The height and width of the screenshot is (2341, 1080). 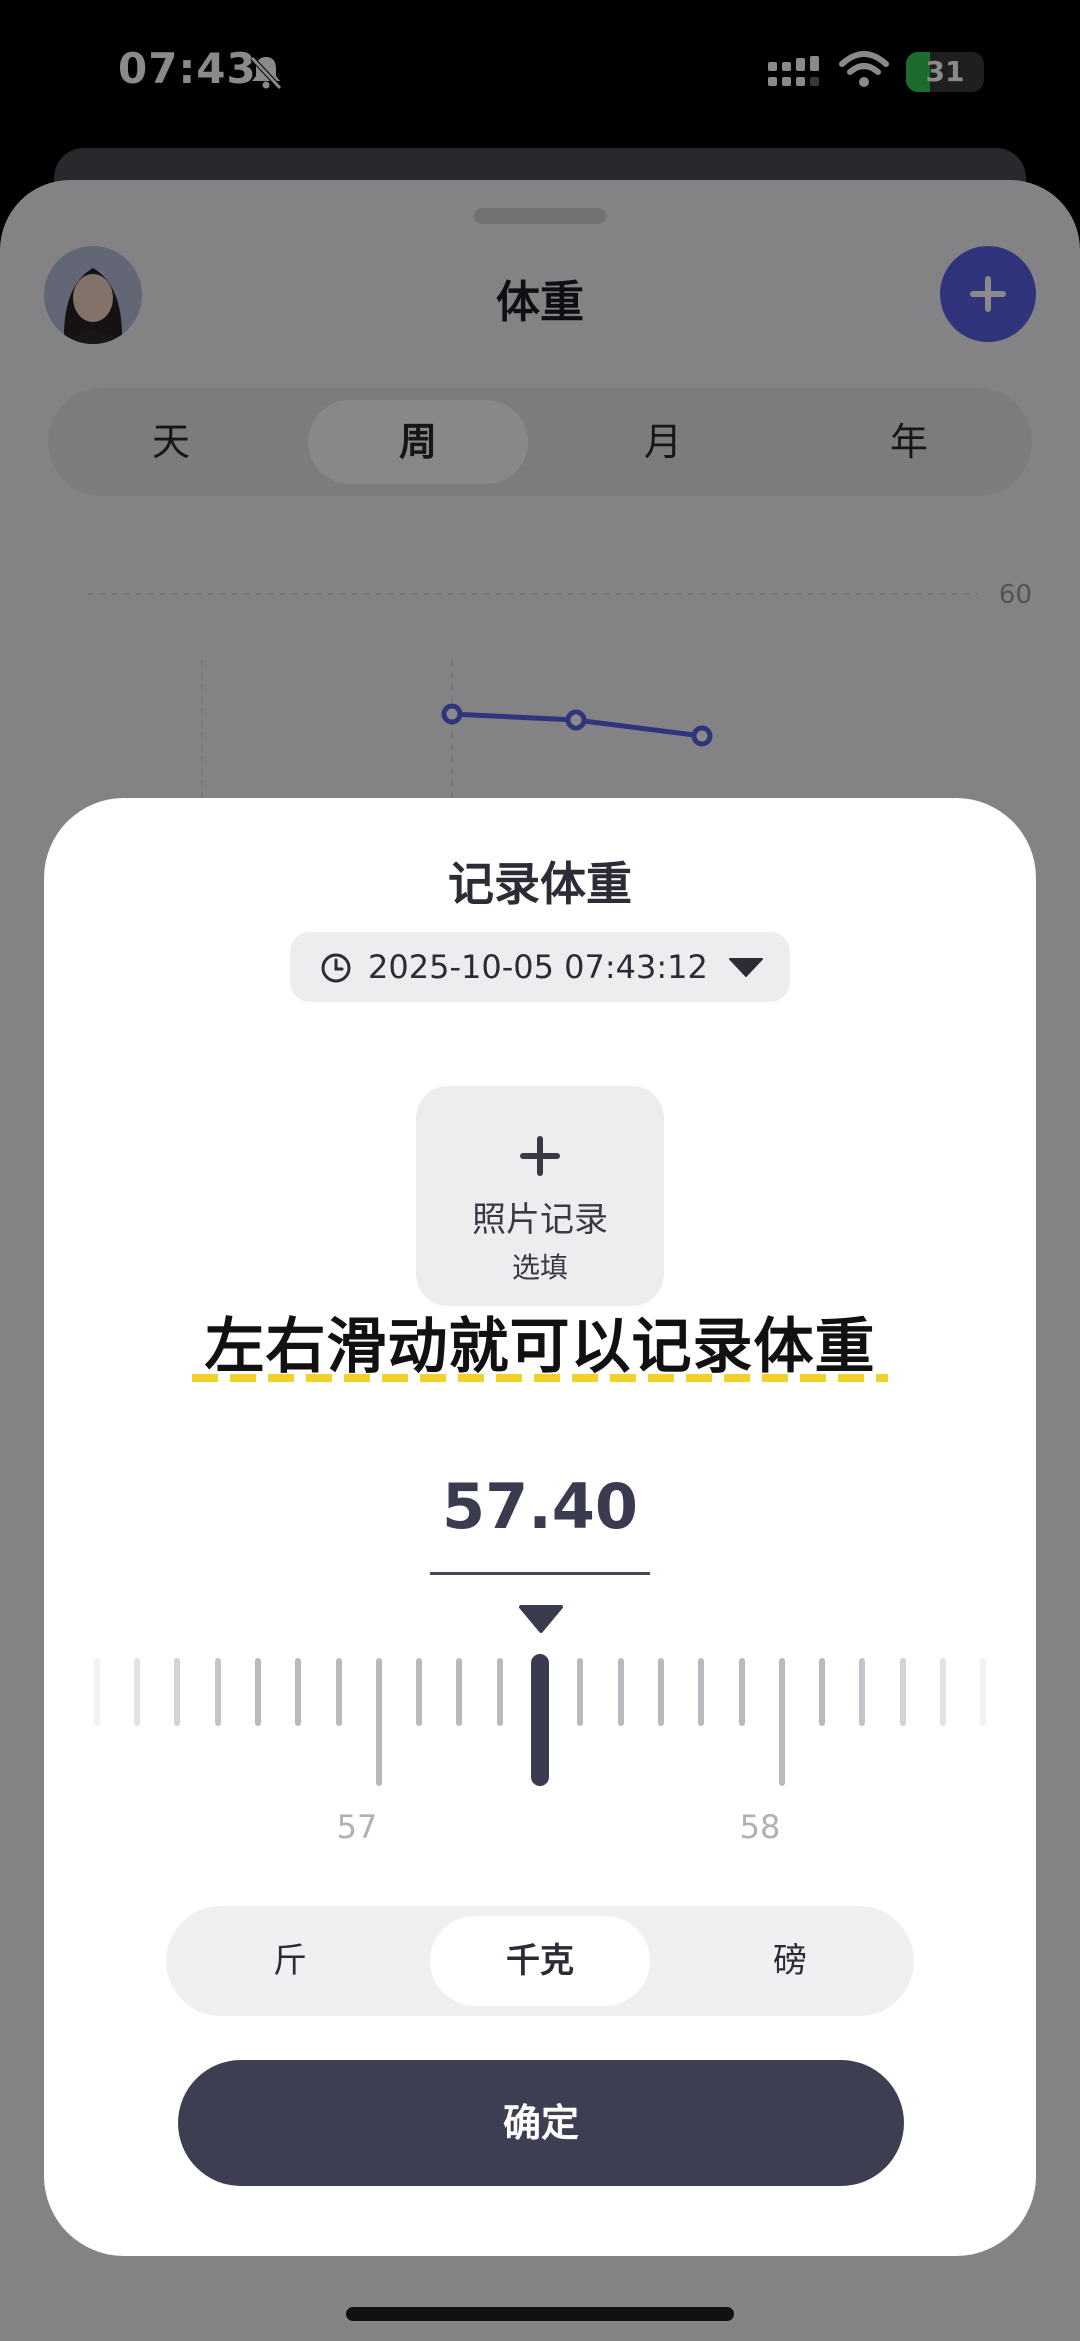 I want to click on unit-kg: 千克, so click(x=540, y=1961).